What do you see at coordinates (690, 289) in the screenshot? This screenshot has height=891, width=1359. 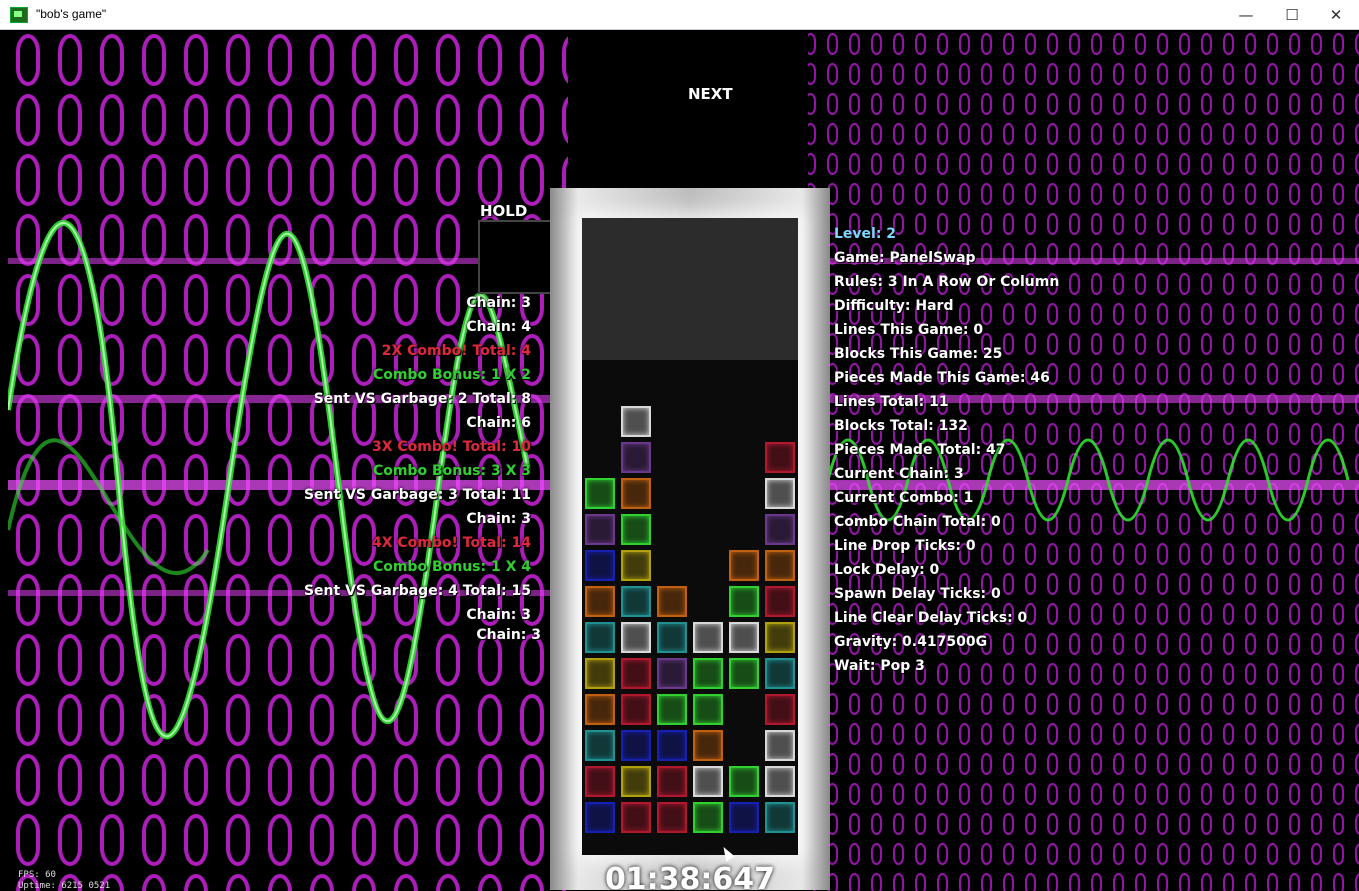 I see `playfield-upper-area` at bounding box center [690, 289].